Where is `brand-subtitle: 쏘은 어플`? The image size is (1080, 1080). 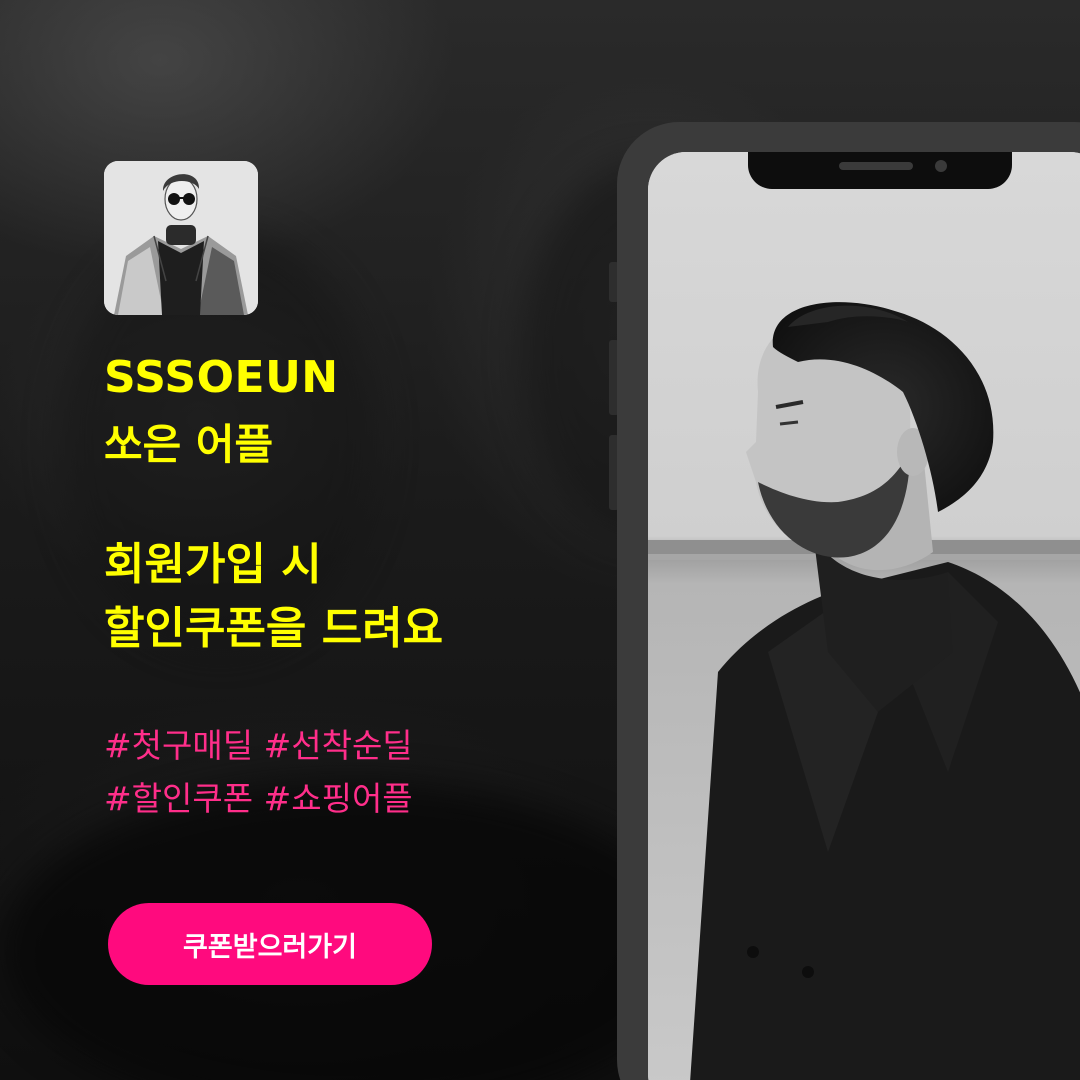 brand-subtitle: 쏘은 어플 is located at coordinates (189, 444).